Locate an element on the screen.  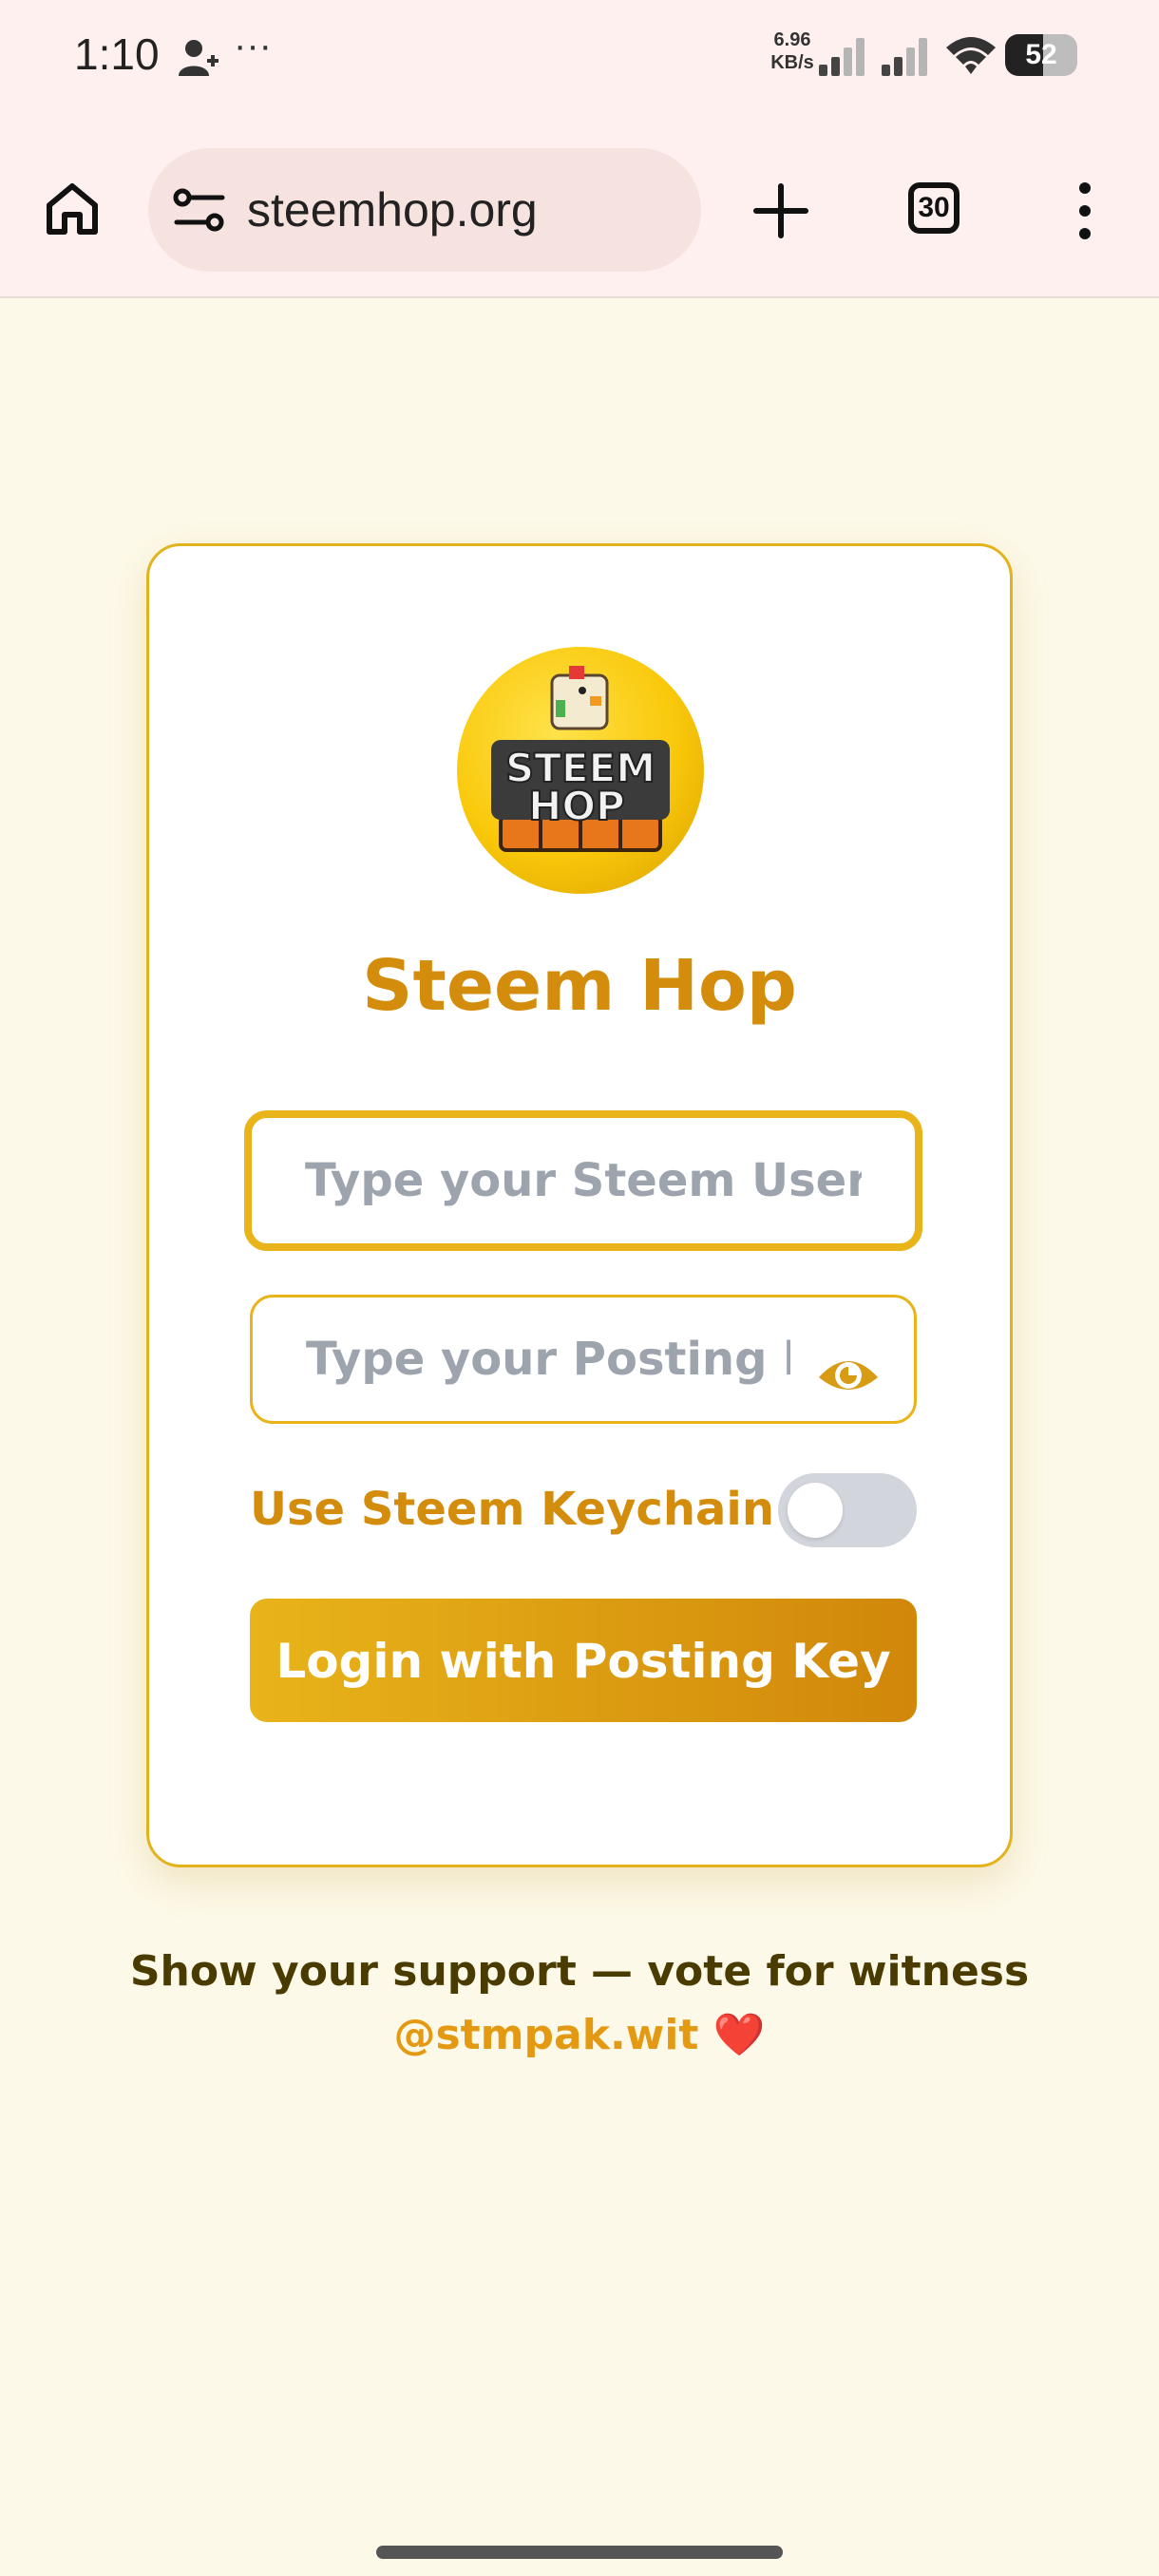
toggle-knob is located at coordinates (815, 1510).